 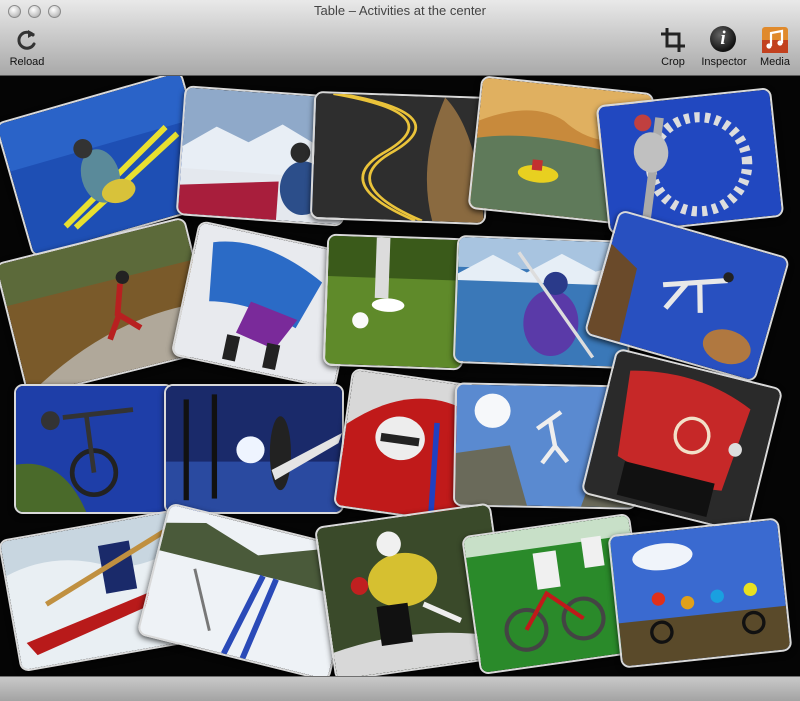 What do you see at coordinates (27, 62) in the screenshot?
I see `reload-label: Reload` at bounding box center [27, 62].